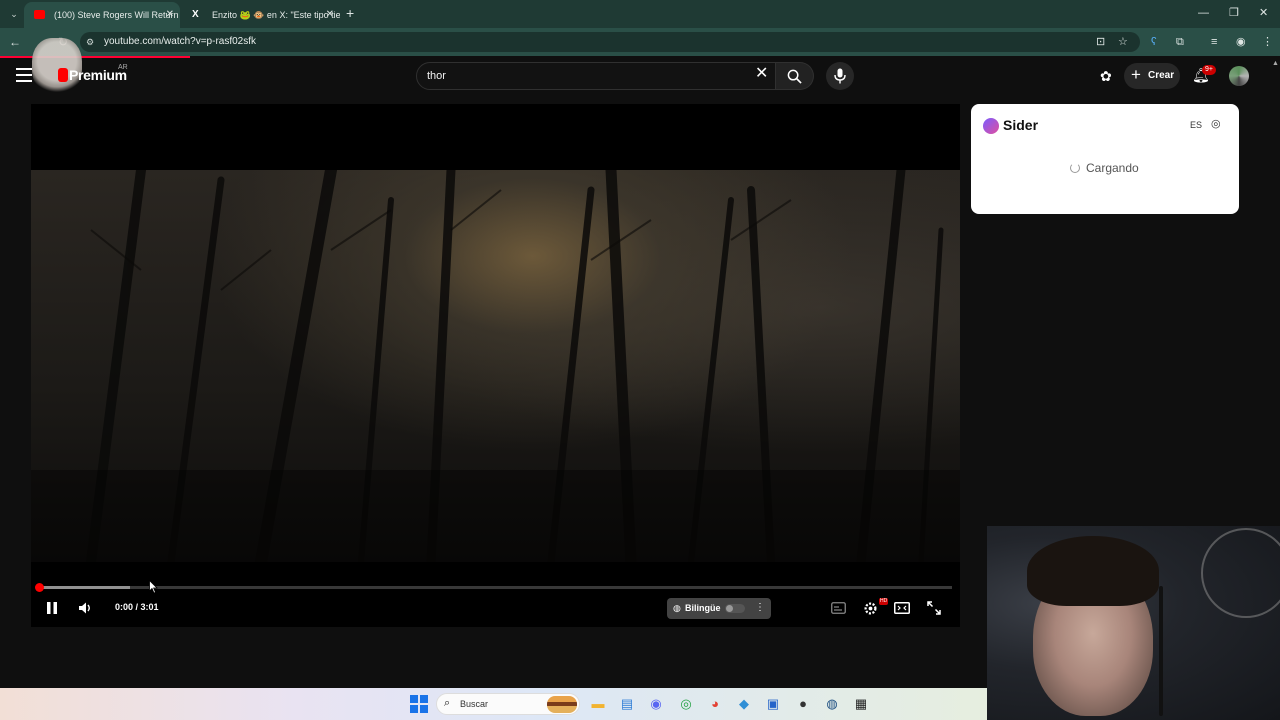 Image resolution: width=1280 pixels, height=720 pixels. What do you see at coordinates (735, 608) in the screenshot?
I see `bilingual-toggle` at bounding box center [735, 608].